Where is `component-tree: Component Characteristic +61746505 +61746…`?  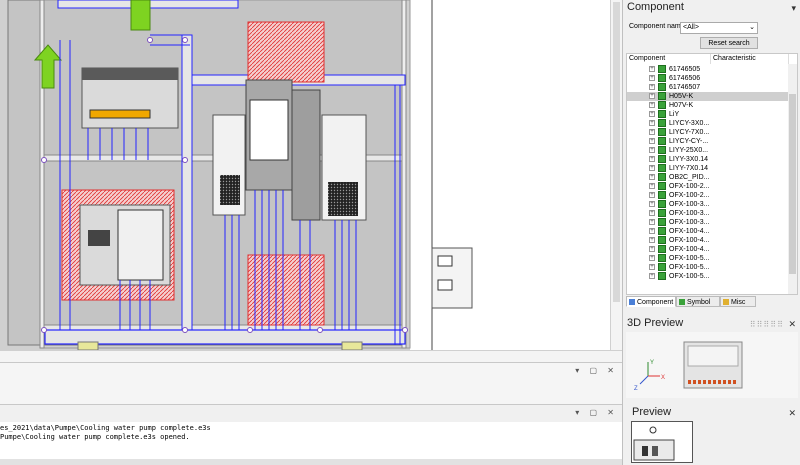
component-tree: Component Characteristic +61746505 +61746… is located at coordinates (712, 174).